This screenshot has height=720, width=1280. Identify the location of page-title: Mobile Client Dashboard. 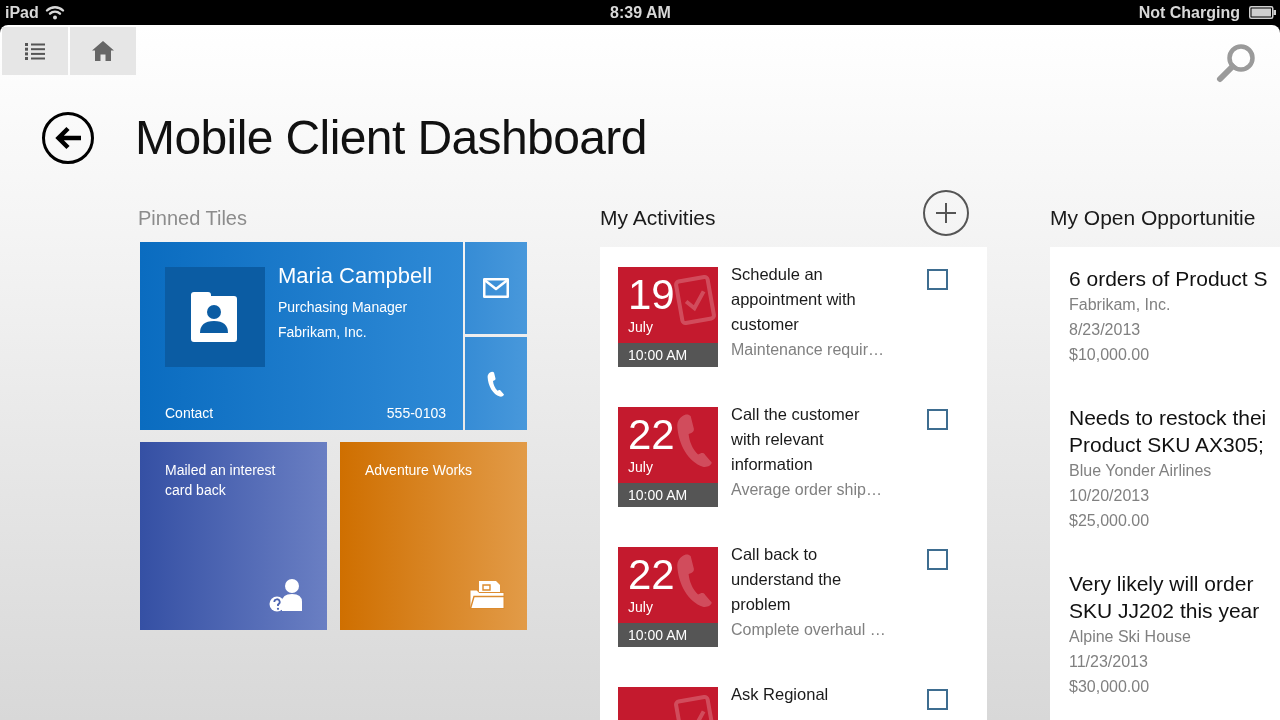
(391, 138).